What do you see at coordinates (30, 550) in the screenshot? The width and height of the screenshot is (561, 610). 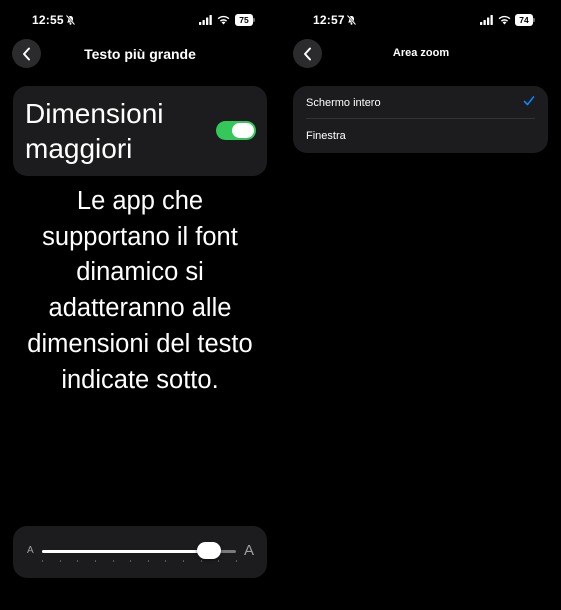 I see `small-text-icon: A` at bounding box center [30, 550].